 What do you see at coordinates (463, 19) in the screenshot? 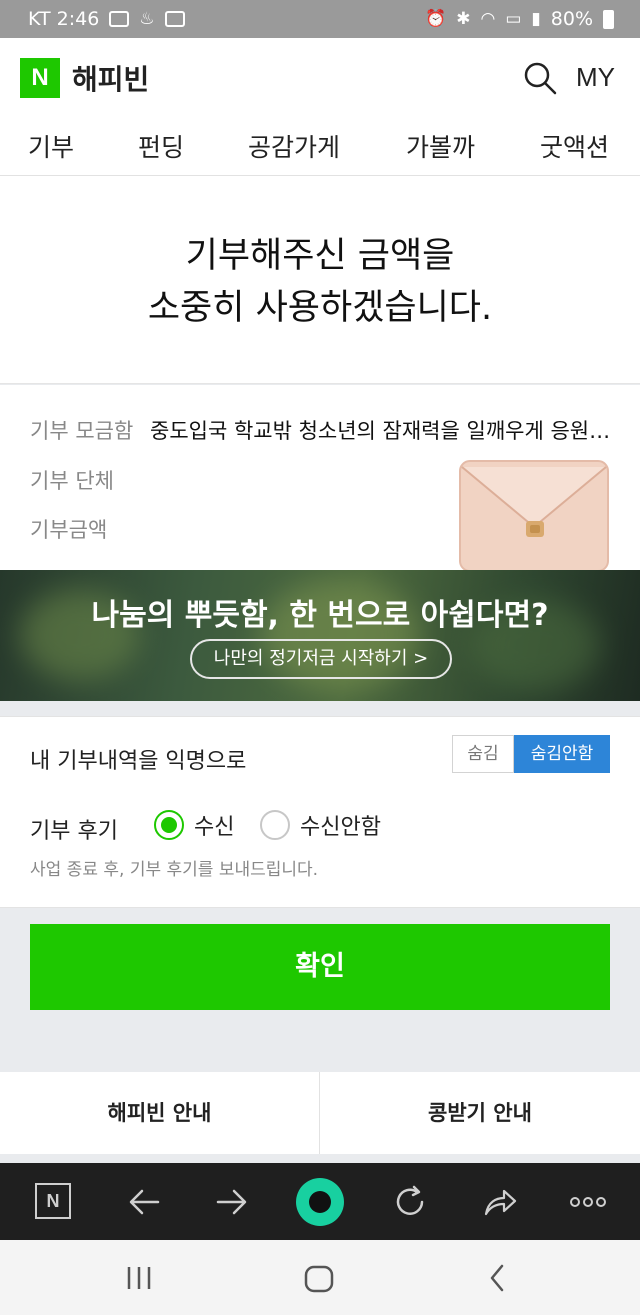
I see `bluetooth-icon: ✱` at bounding box center [463, 19].